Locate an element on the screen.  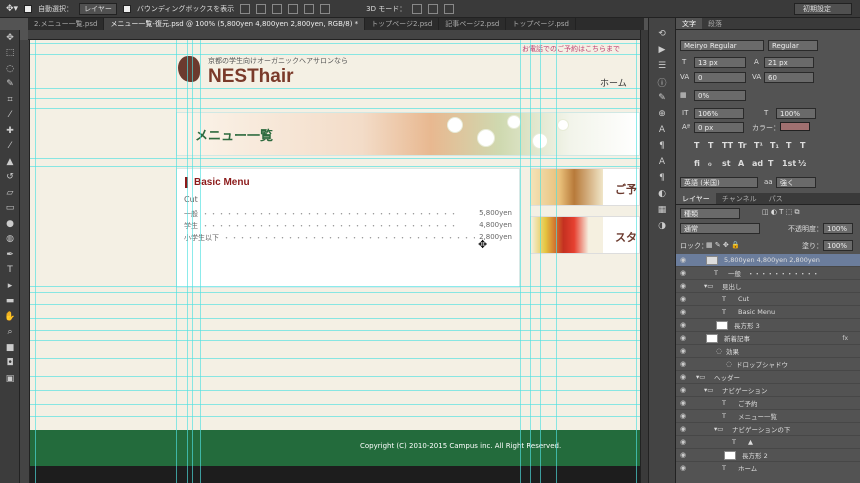
shape-icon: ▬ is located at coordinates (10, 302).